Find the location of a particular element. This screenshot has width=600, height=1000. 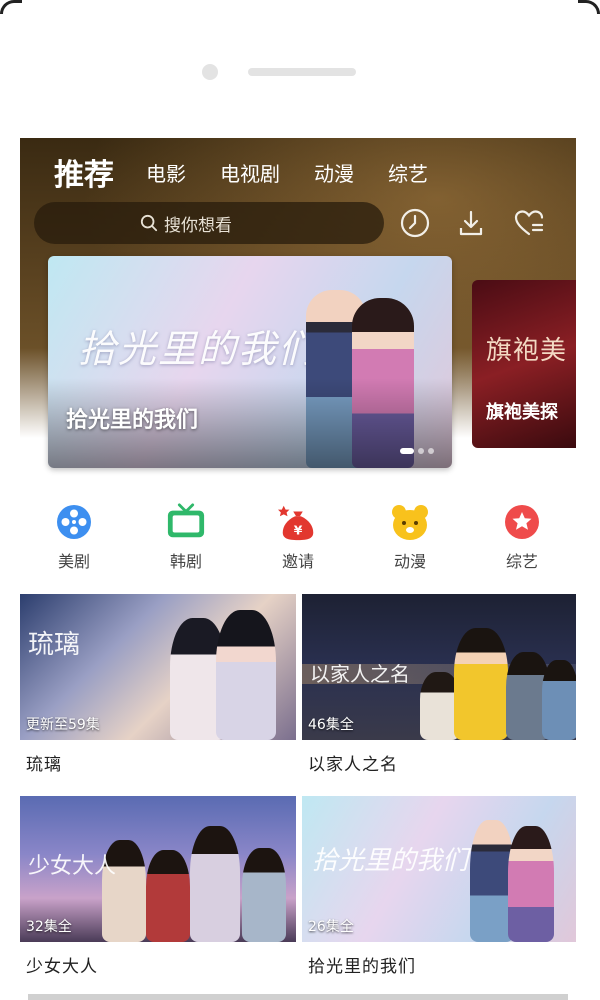

category-variety: 综艺 is located at coordinates (522, 537).